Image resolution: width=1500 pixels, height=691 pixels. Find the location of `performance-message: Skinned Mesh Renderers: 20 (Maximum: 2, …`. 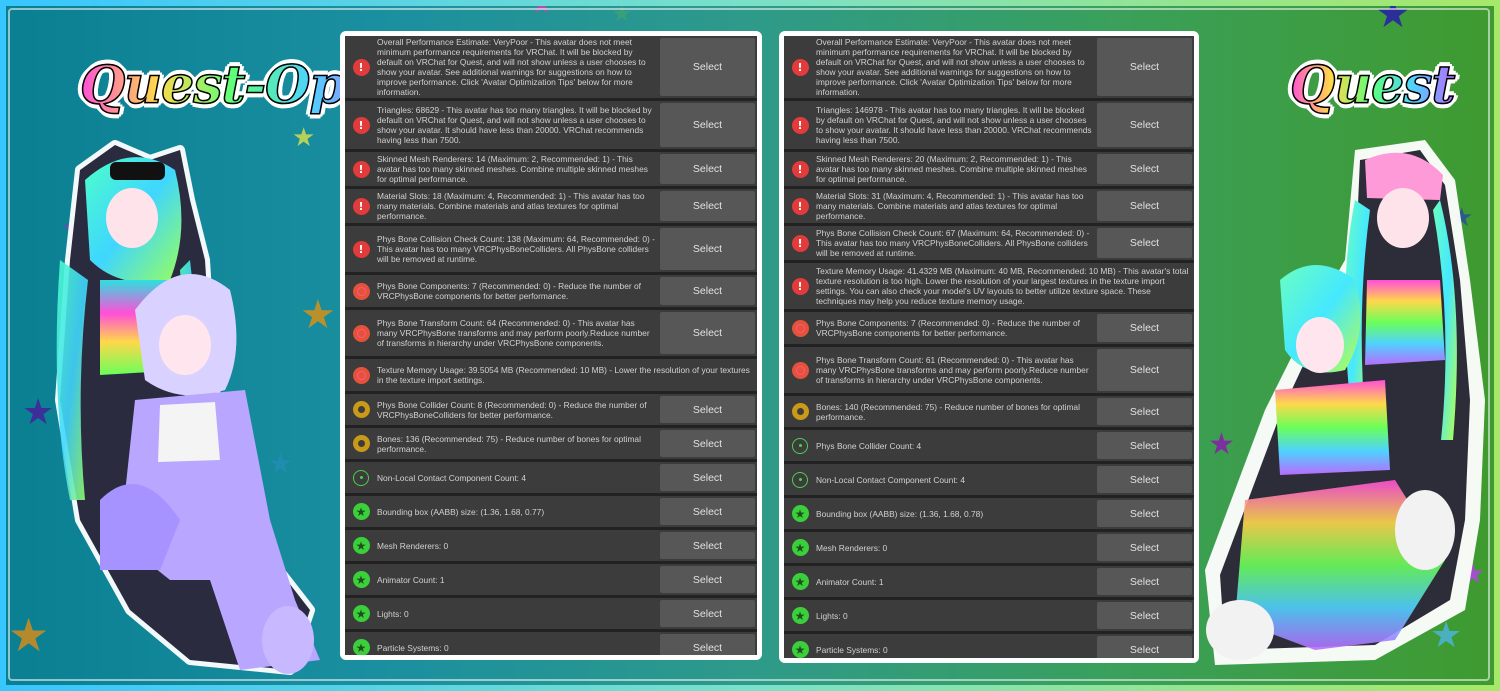

performance-message: Skinned Mesh Renderers: 20 (Maximum: 2, … is located at coordinates (951, 169).